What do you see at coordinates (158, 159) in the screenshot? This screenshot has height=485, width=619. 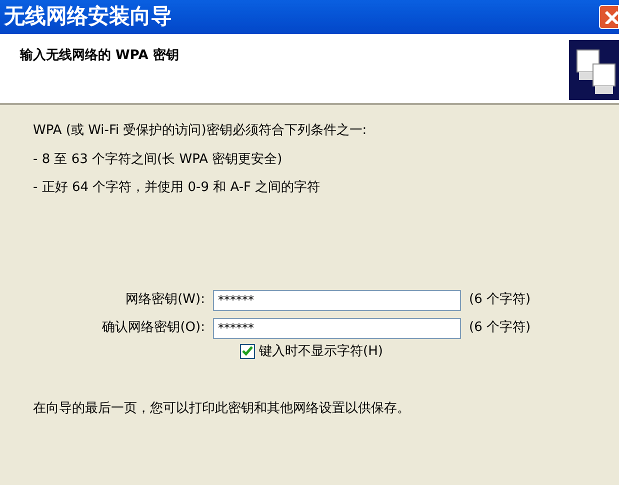 I see `instruction-text: - 8 至 63 个字符之间(长 WPA 密钥更安全)` at bounding box center [158, 159].